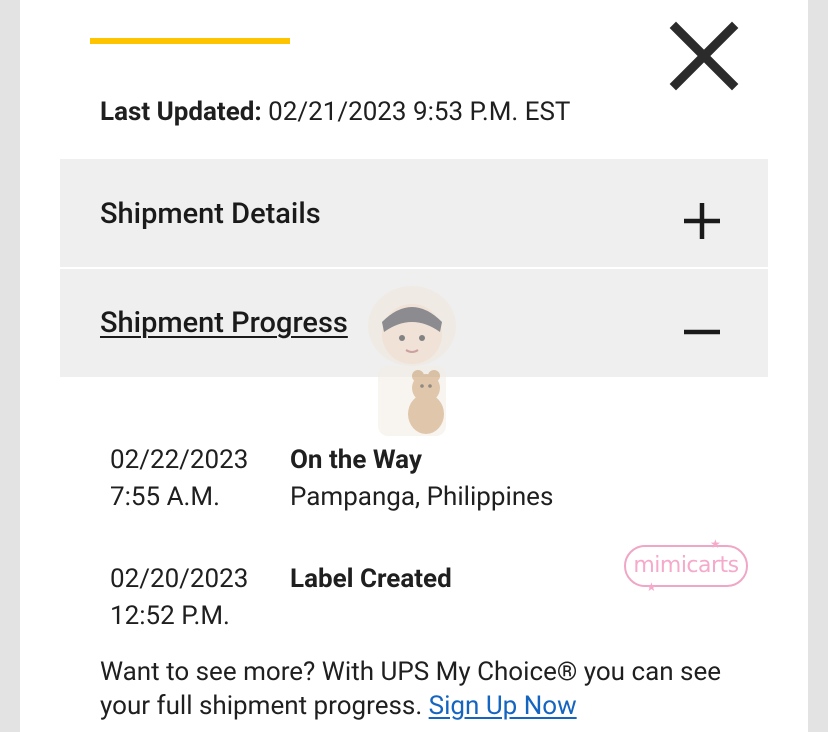 The height and width of the screenshot is (732, 828). I want to click on last-updated: Last Updated: 02/21/2023 9:53 P.M. EST, so click(335, 112).